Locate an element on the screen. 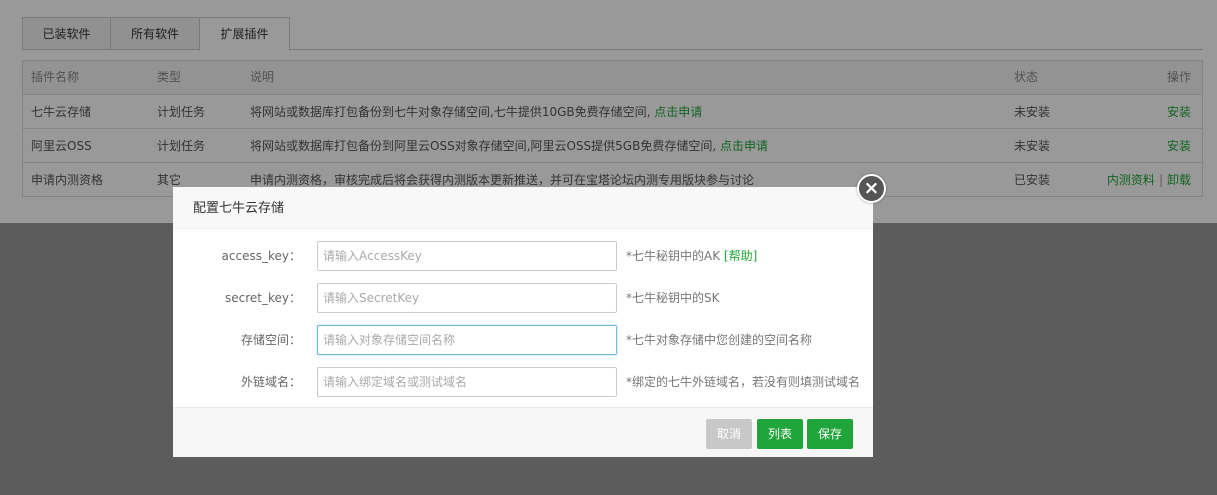  secret-key-tip: *七牛秘钥中的SK is located at coordinates (673, 298).